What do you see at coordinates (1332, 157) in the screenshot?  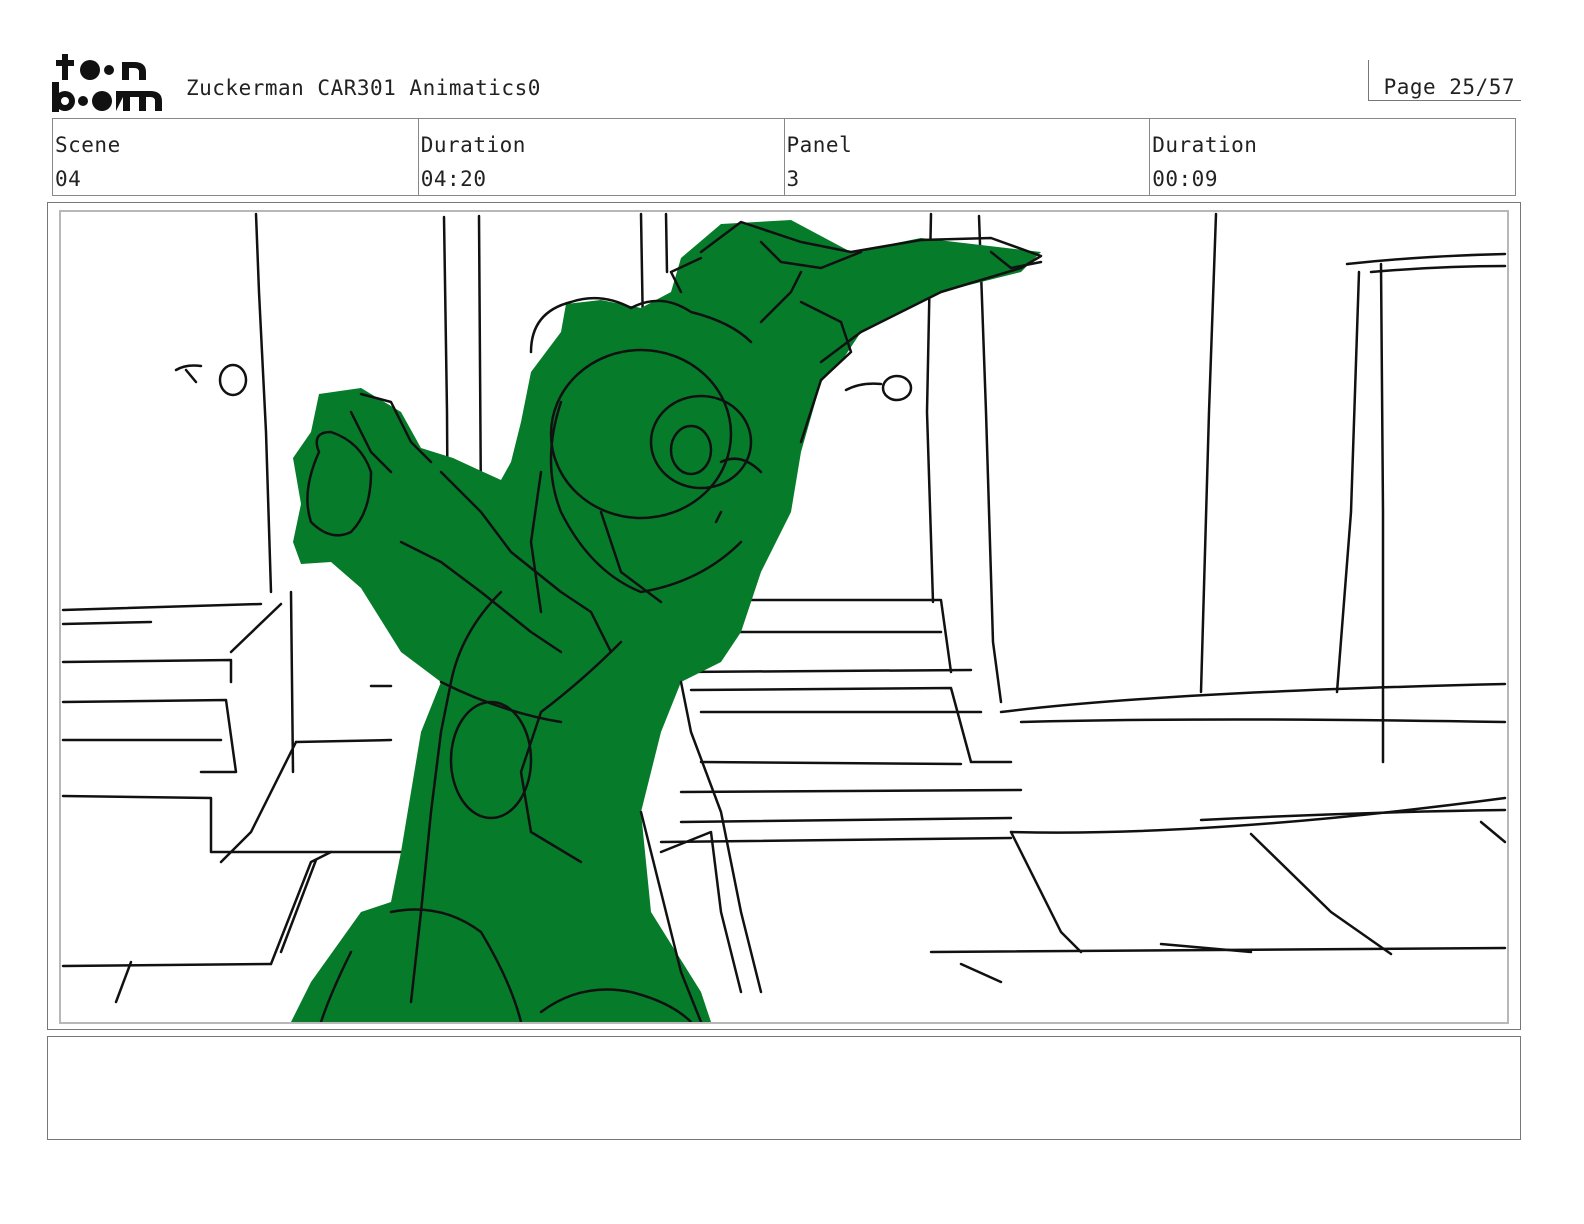 I see `panel-duration-cell: Duration 00:09` at bounding box center [1332, 157].